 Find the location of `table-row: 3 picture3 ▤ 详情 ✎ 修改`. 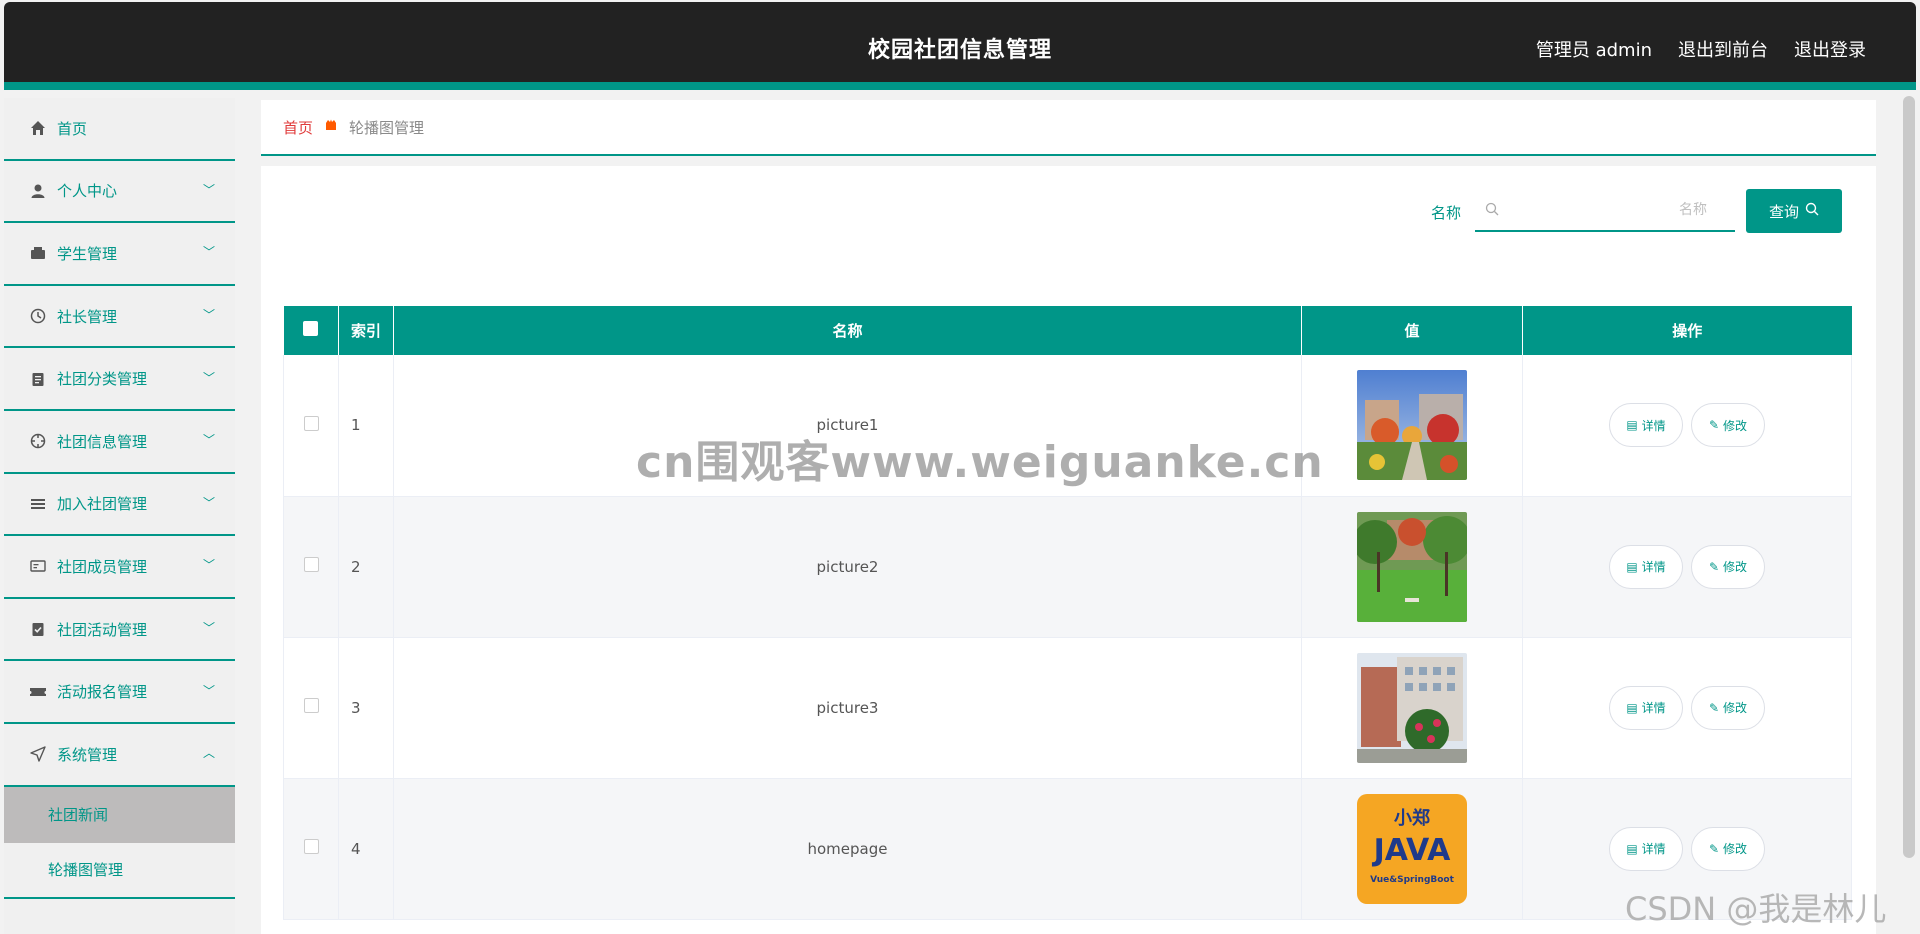

table-row: 3 picture3 ▤ 详情 ✎ 修改 is located at coordinates (1067, 708).